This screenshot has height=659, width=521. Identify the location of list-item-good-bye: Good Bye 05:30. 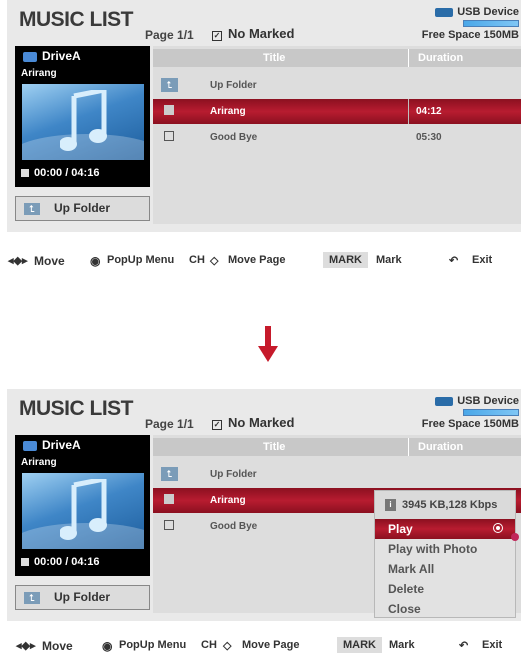
(337, 137).